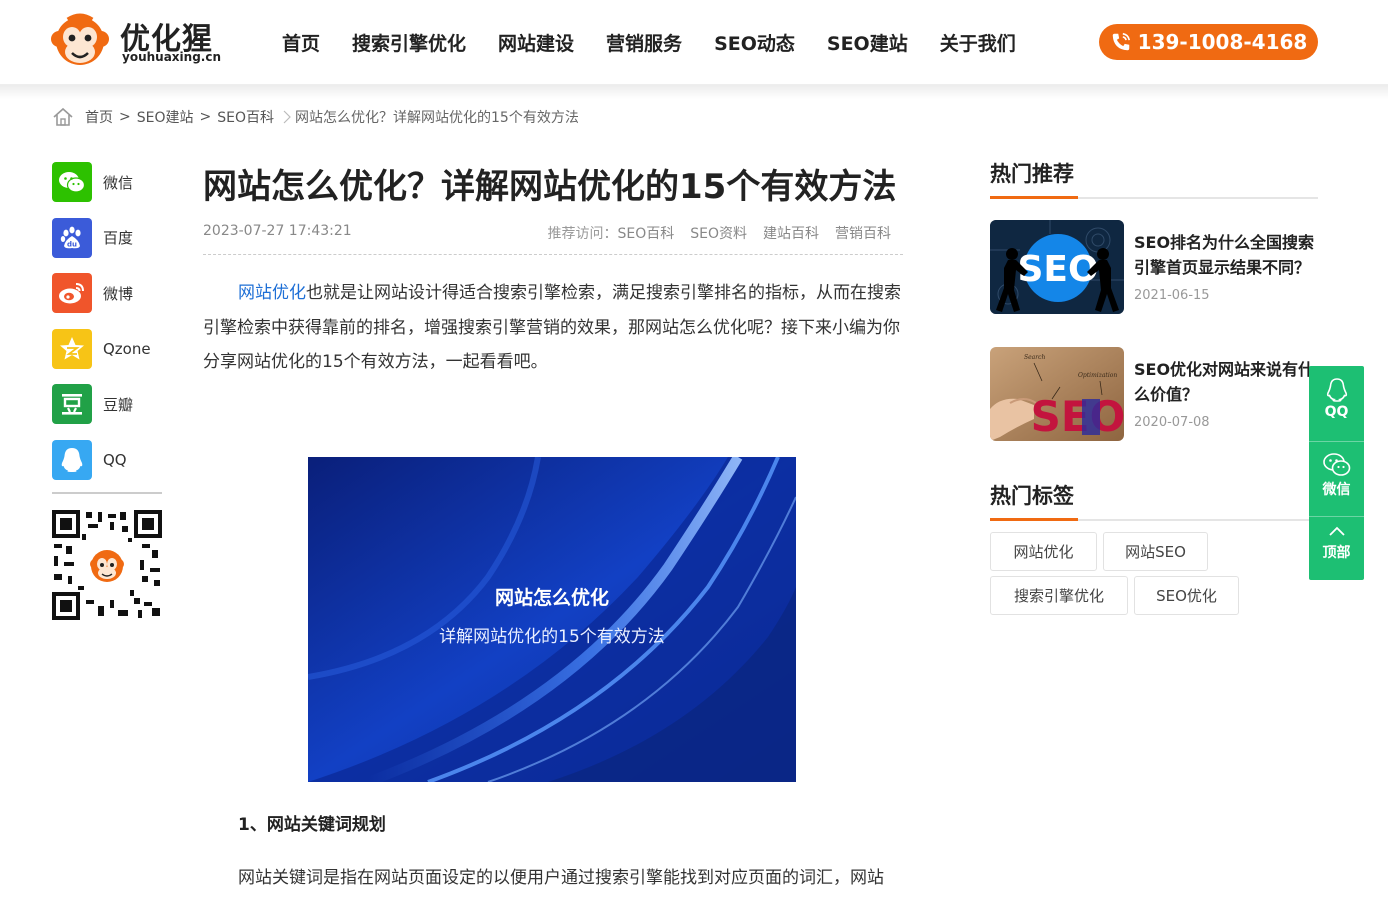  Describe the element at coordinates (1059, 595) in the screenshot. I see `tag-search-engine-optimization: 搜索引擎优化` at that location.